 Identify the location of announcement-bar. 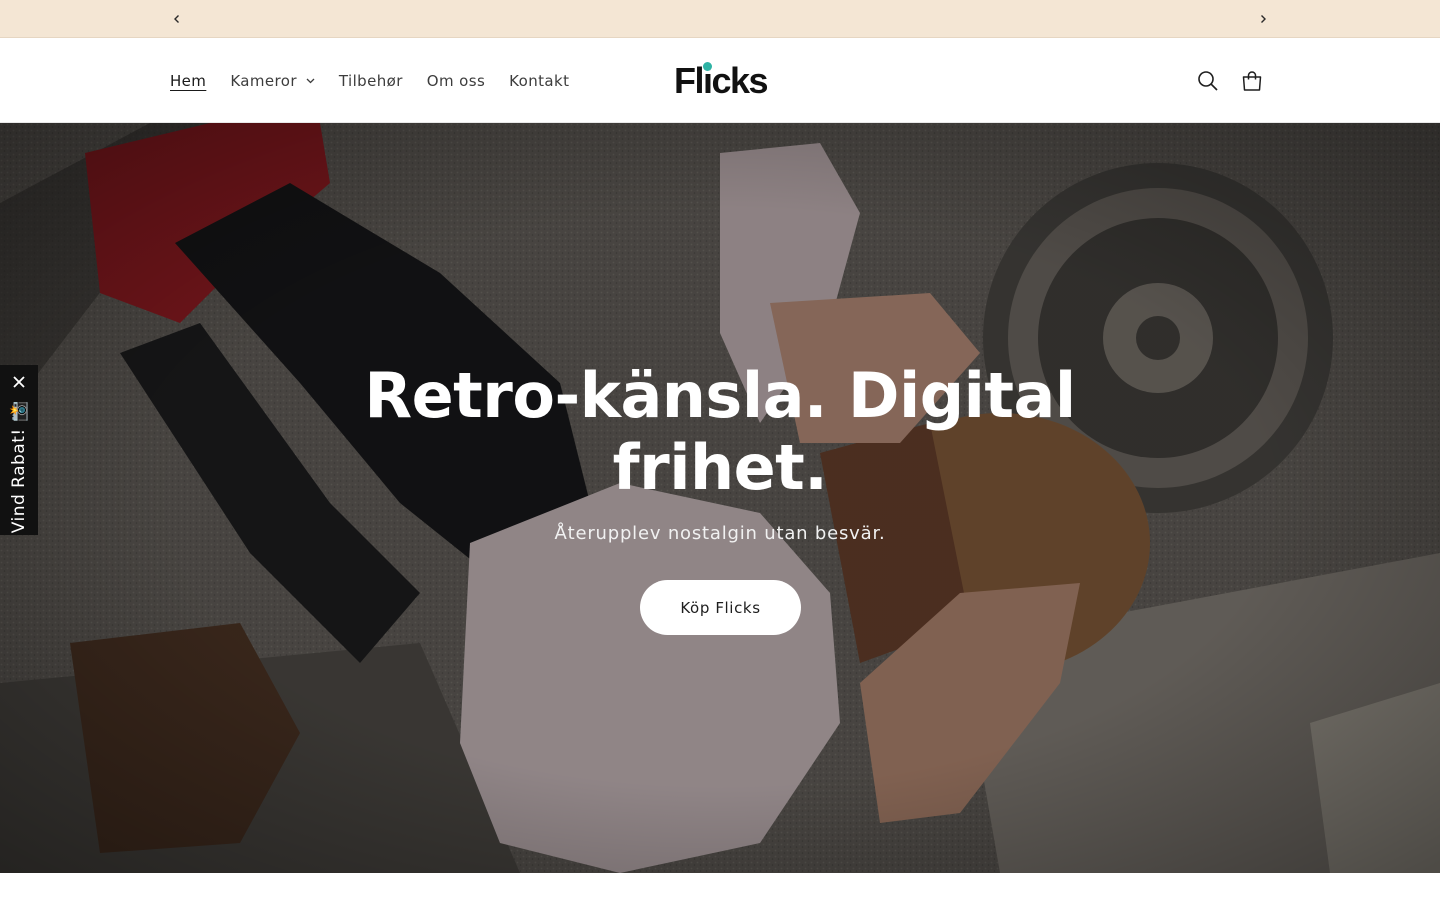
(720, 19).